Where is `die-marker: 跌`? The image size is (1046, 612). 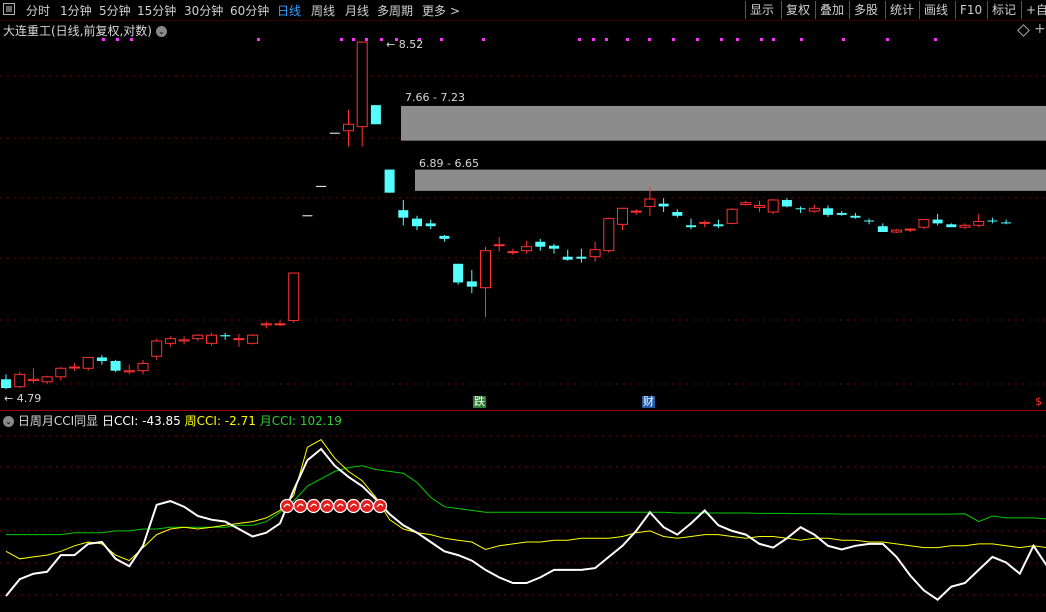
die-marker: 跌 is located at coordinates (479, 402).